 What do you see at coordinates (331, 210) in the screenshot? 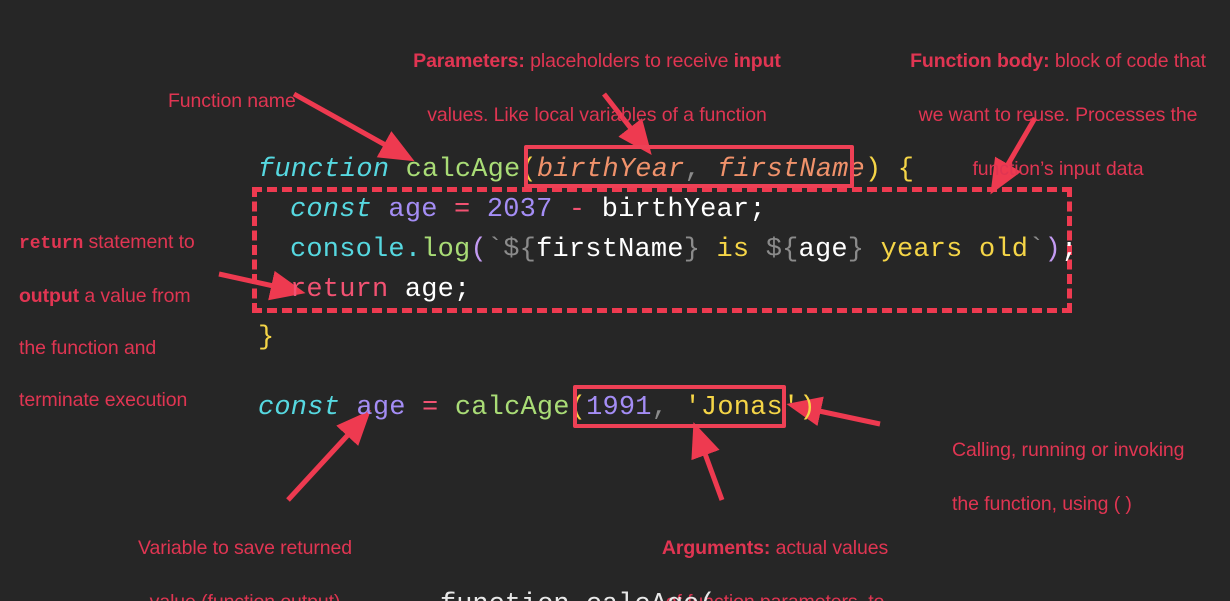
I see `token-const-keyword: const` at bounding box center [331, 210].